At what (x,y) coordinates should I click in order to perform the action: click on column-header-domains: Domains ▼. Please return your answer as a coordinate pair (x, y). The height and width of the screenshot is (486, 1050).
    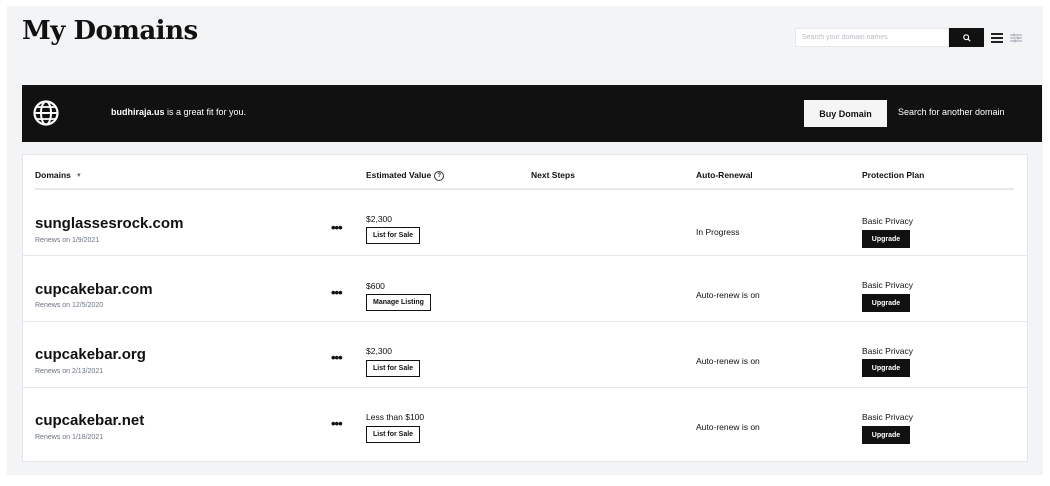
    Looking at the image, I should click on (58, 175).